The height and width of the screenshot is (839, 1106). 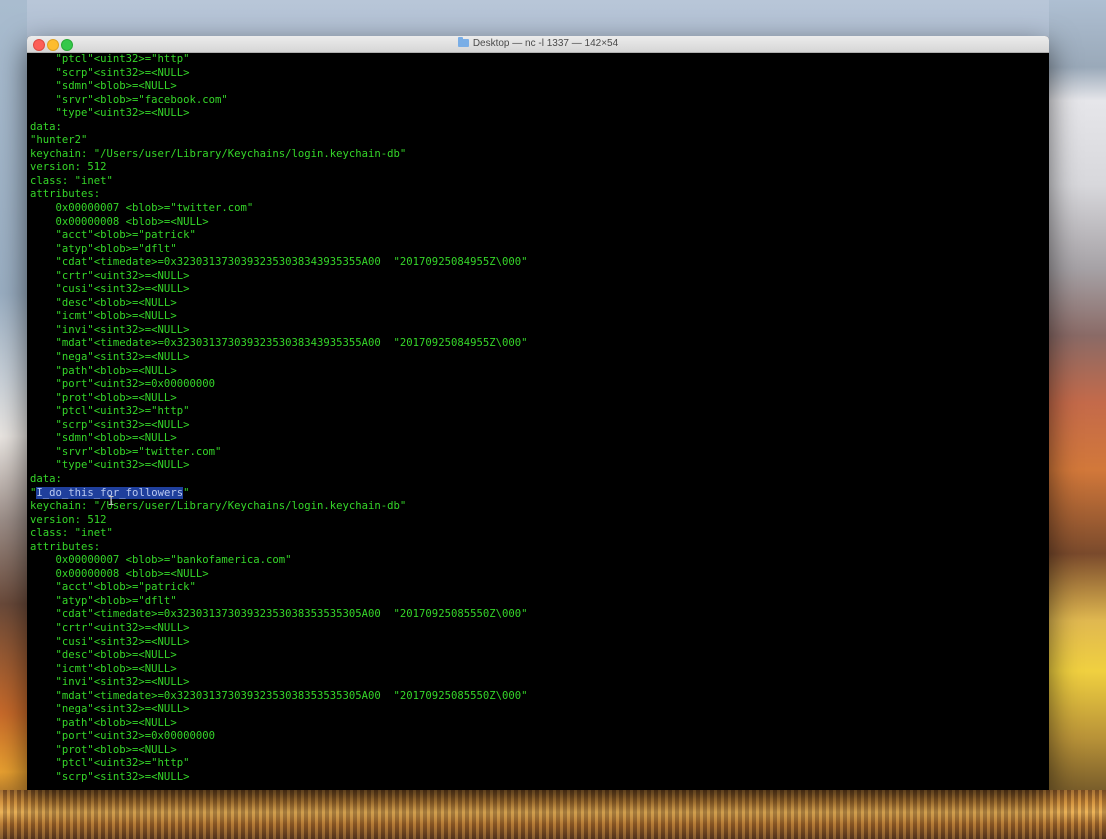 What do you see at coordinates (553, 814) in the screenshot?
I see `desktop-wallpaper-bottom` at bounding box center [553, 814].